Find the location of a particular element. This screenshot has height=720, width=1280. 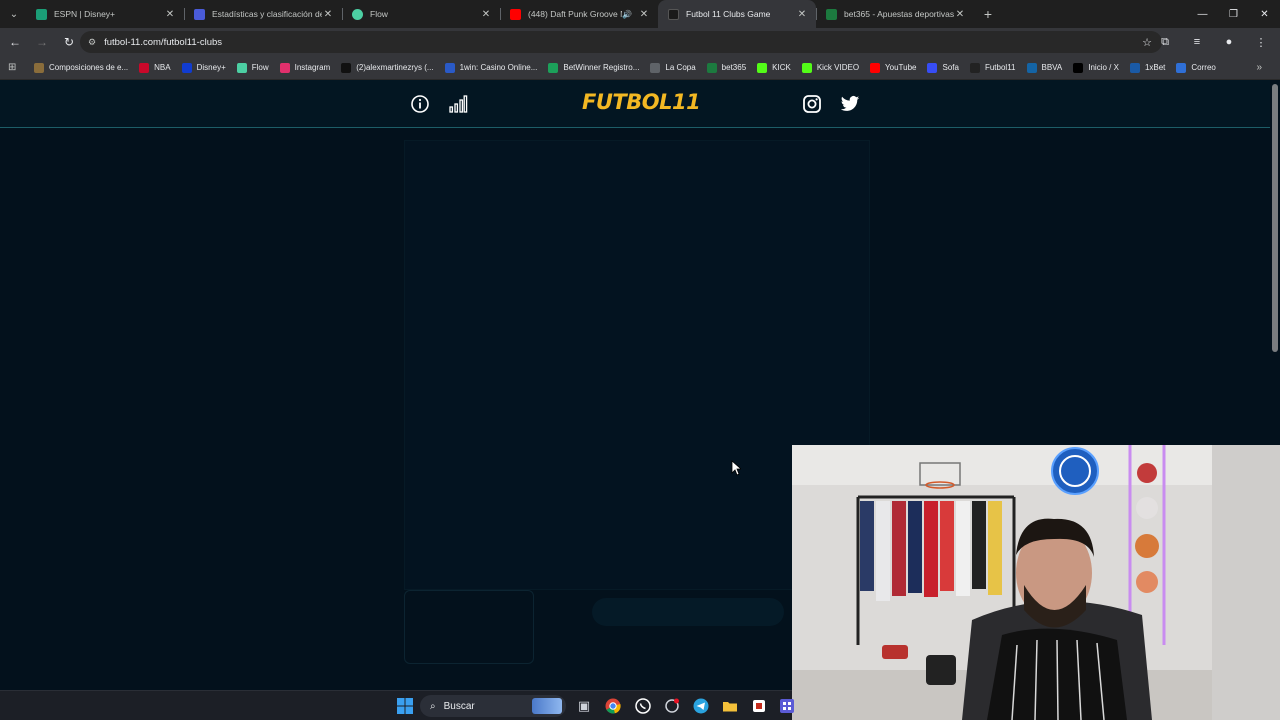

task-view-icon: ▣ is located at coordinates (584, 706).